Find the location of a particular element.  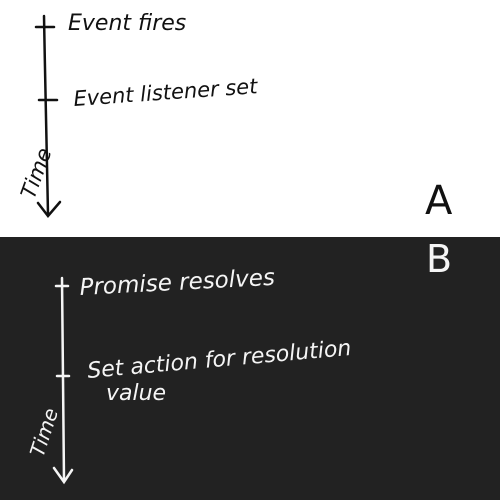

event-label: Event listener set is located at coordinates (166, 92).